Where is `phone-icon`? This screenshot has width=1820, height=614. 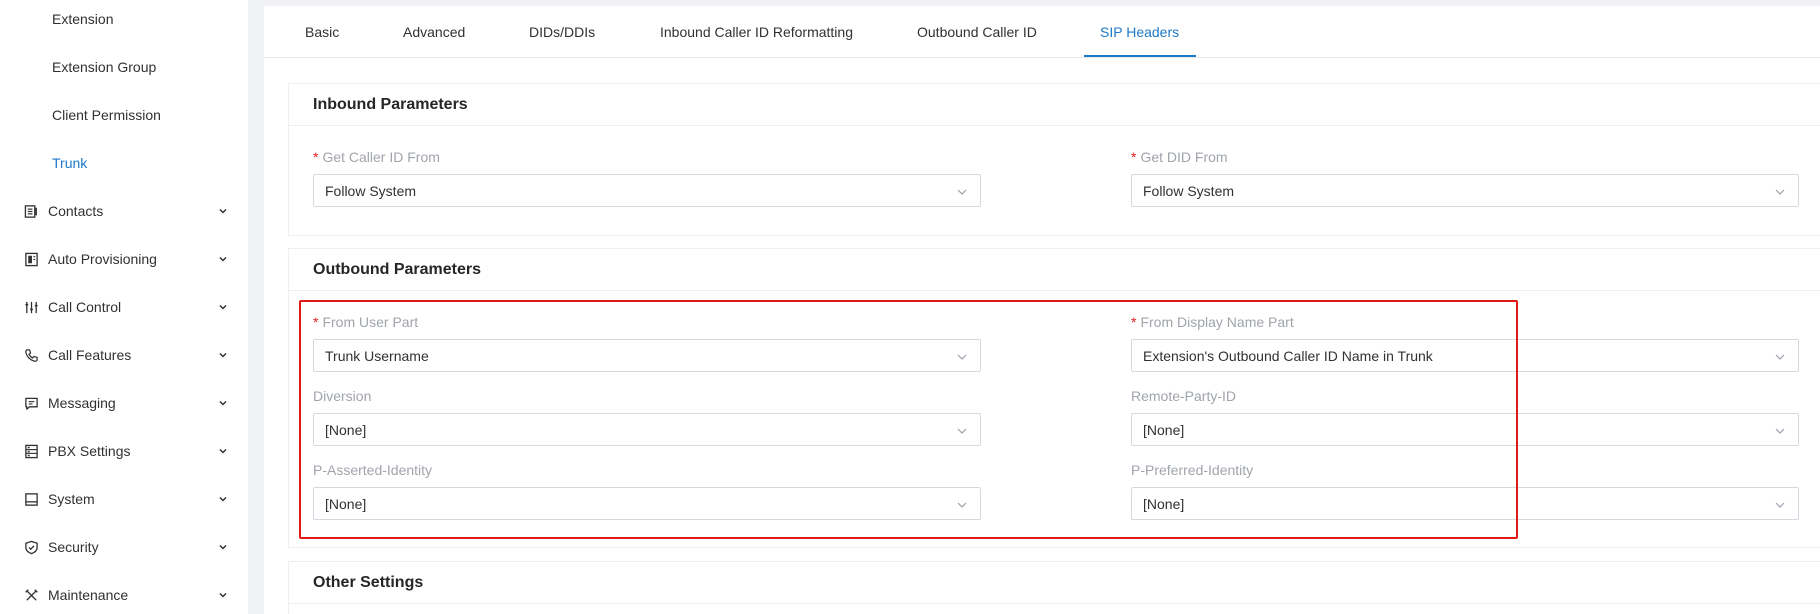 phone-icon is located at coordinates (31, 355).